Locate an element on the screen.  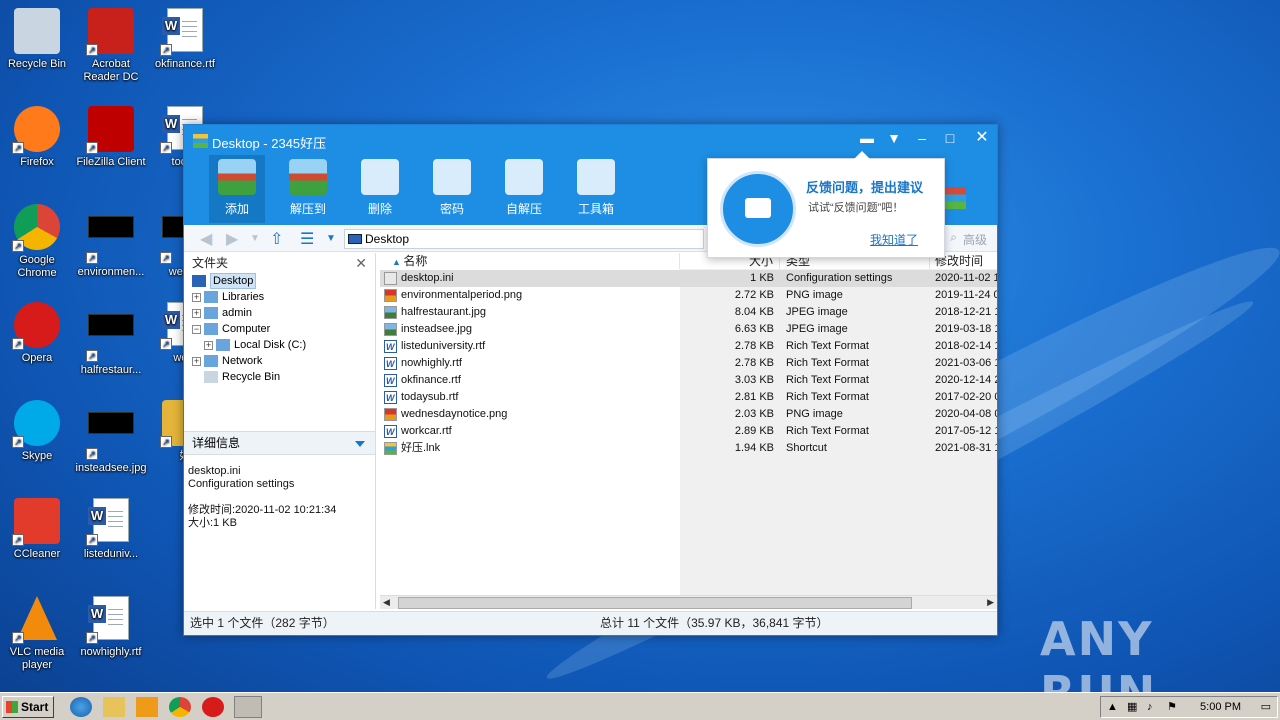
file-size: 1 KB is located at coordinates (762, 278).